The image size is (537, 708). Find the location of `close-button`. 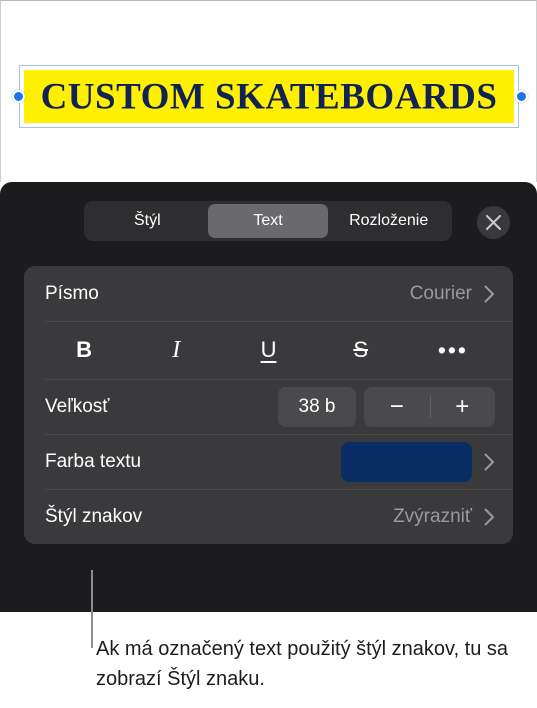

close-button is located at coordinates (493, 222).